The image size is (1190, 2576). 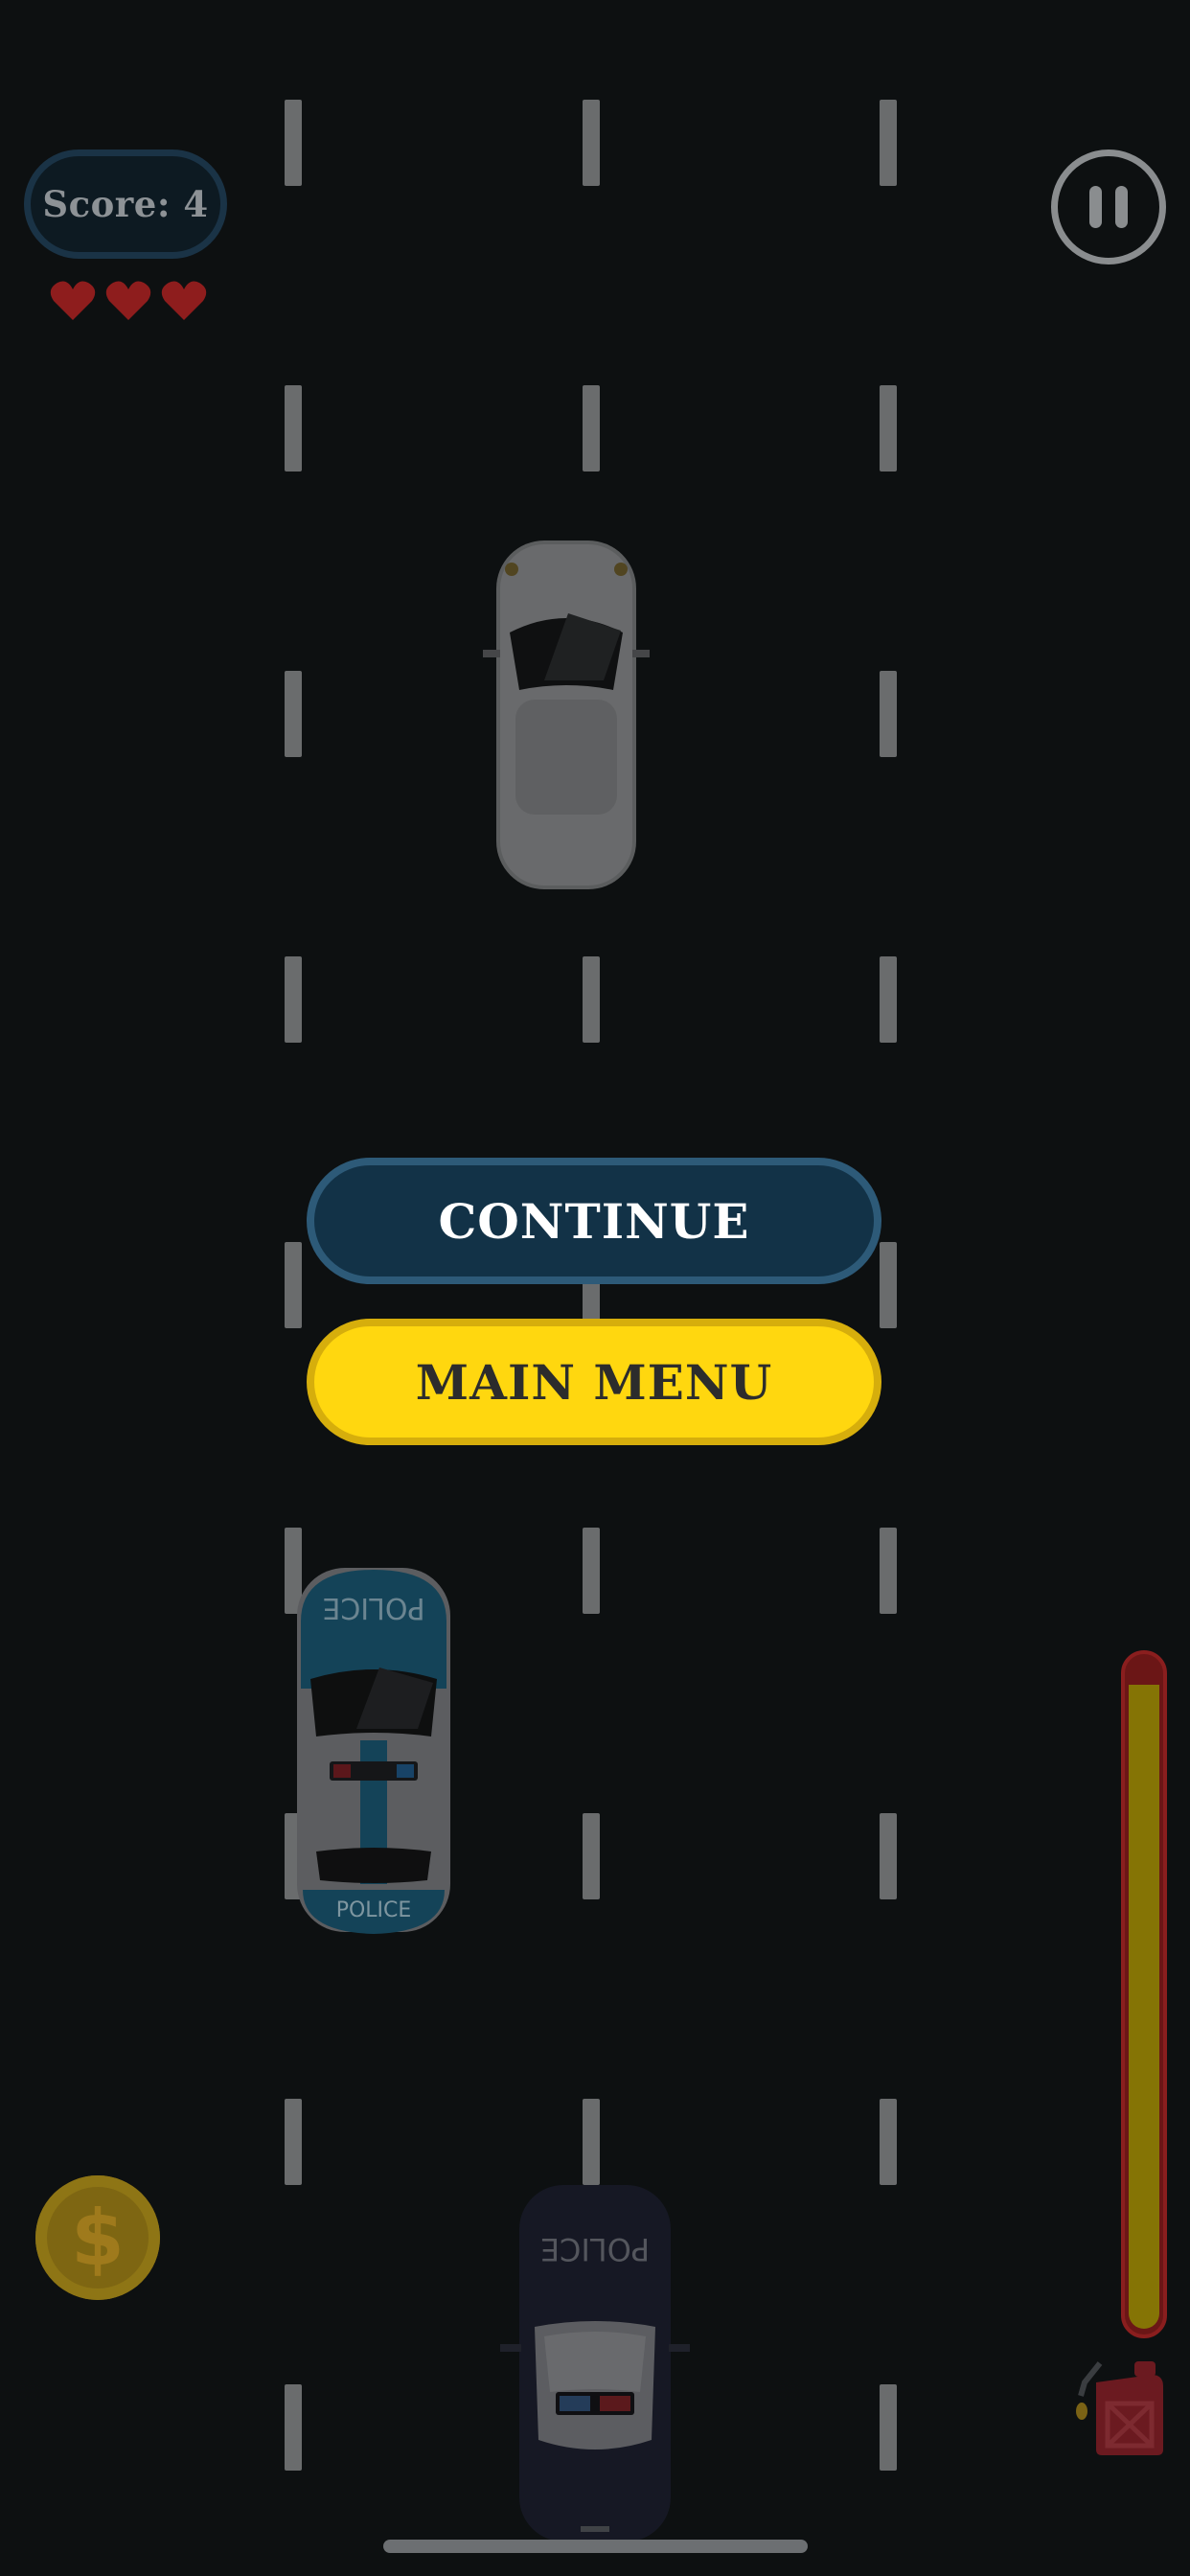 I want to click on coin-symbol: $, so click(x=98, y=2238).